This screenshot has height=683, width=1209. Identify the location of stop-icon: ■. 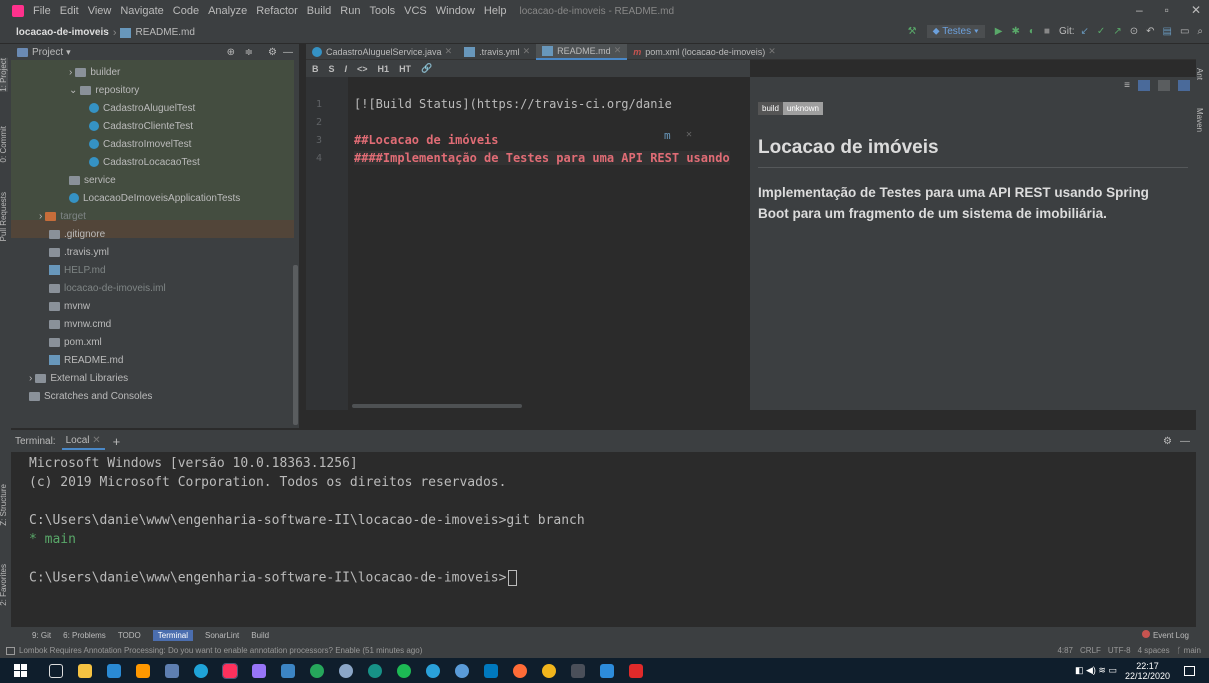
(1047, 31).